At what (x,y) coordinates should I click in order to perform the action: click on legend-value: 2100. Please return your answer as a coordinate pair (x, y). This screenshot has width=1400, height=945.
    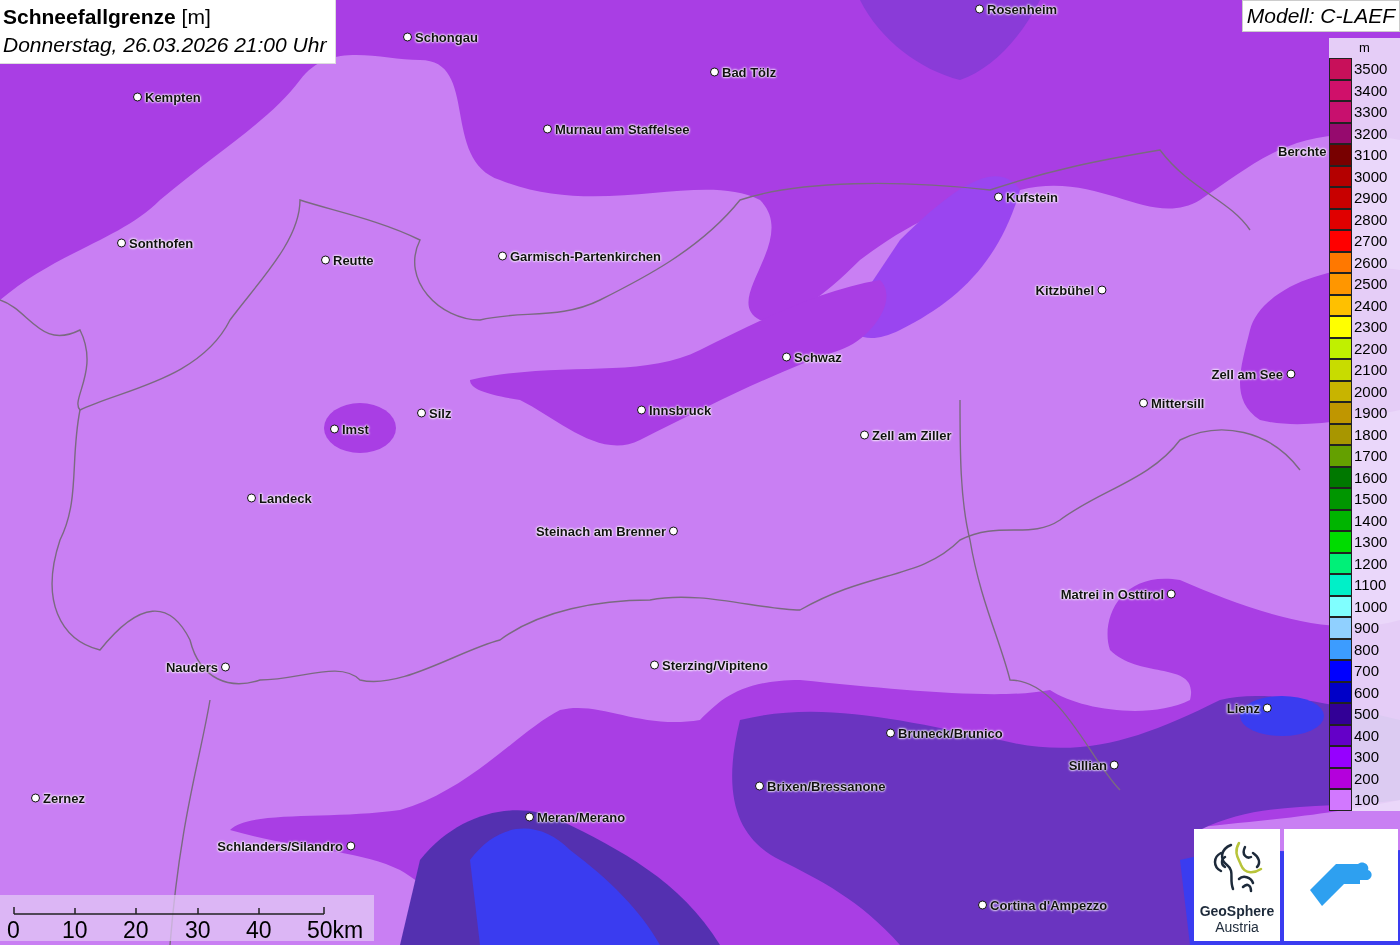
    Looking at the image, I should click on (1370, 370).